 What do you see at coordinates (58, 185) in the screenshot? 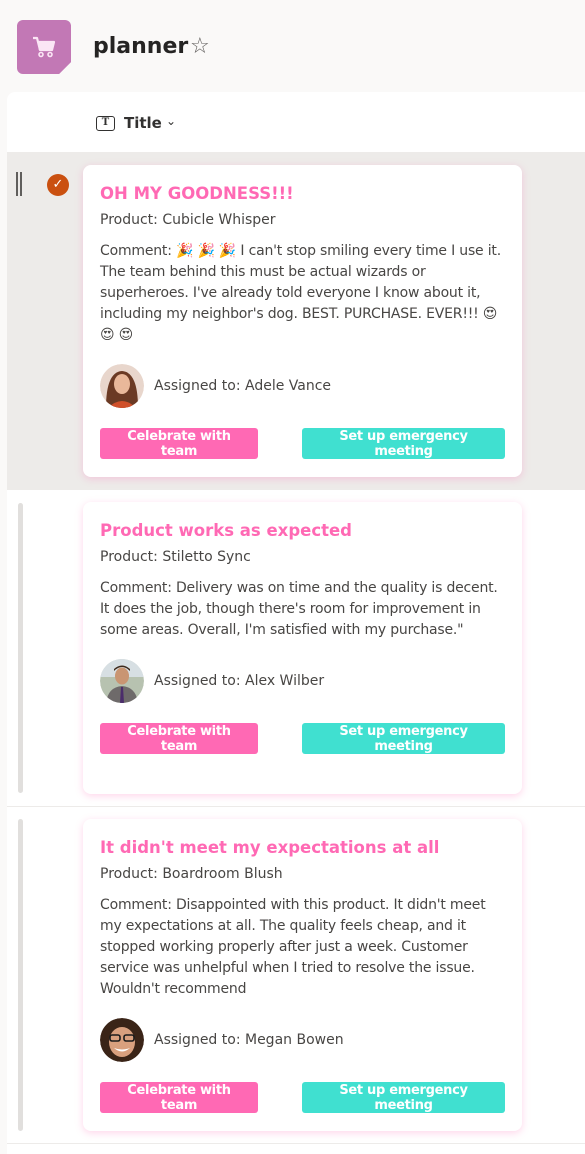
I see `checkmark-circle-icon: ✓` at bounding box center [58, 185].